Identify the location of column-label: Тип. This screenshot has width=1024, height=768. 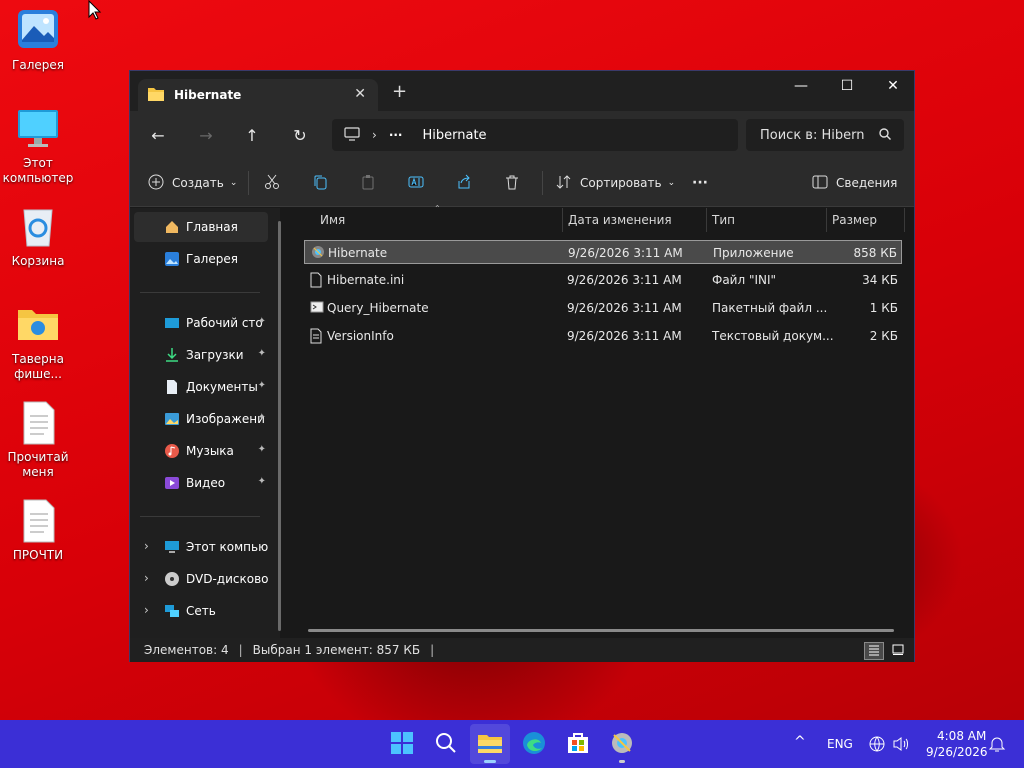
(723, 220).